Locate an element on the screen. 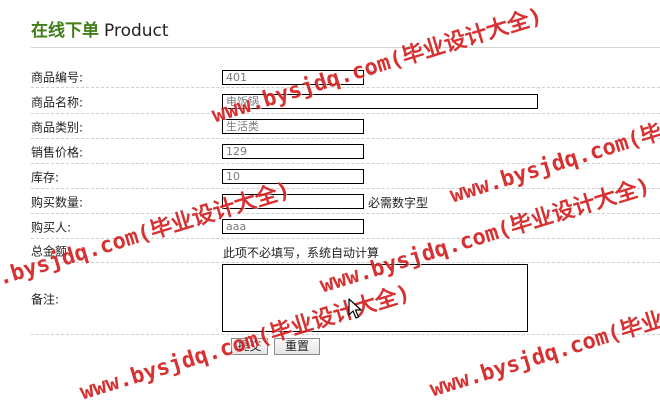 The image size is (660, 406). category-input: 生活类 is located at coordinates (293, 126).